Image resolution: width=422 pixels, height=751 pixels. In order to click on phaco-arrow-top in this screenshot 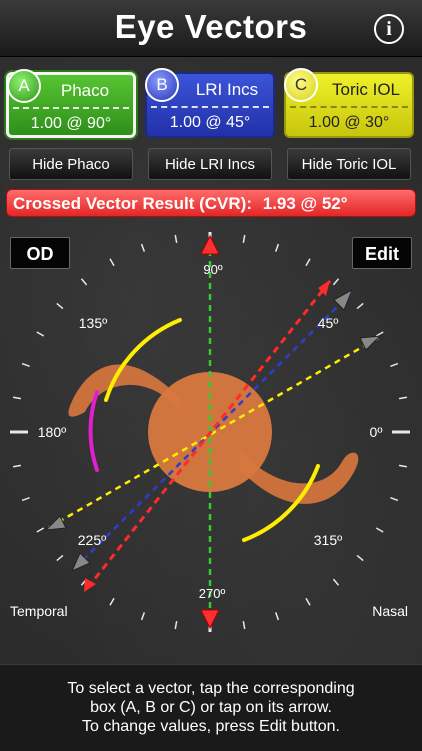, I will do `click(210, 244)`.